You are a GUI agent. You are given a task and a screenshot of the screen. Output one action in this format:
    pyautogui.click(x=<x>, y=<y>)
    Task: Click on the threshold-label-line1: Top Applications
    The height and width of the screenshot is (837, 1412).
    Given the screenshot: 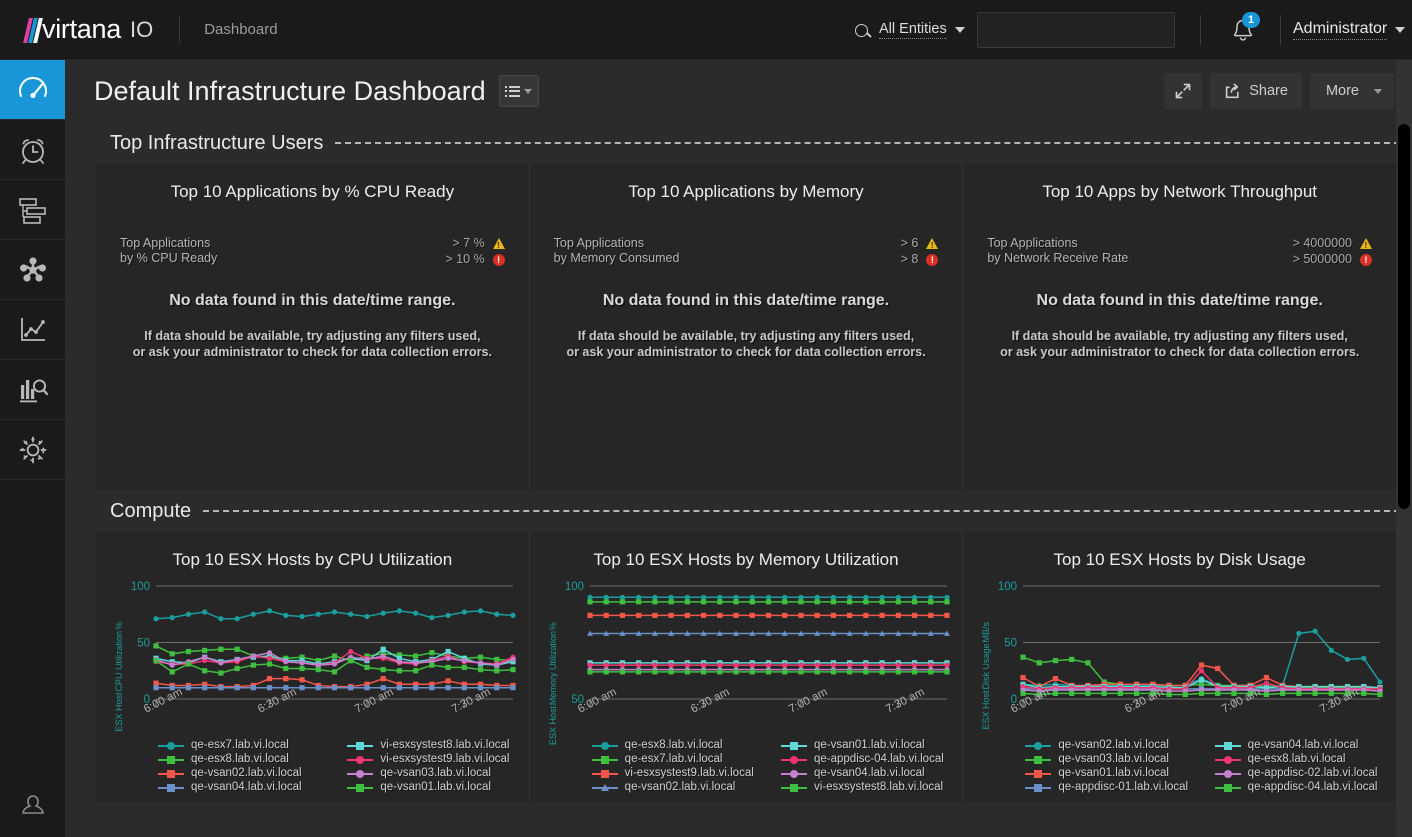 What is the action you would take?
    pyautogui.click(x=1032, y=243)
    